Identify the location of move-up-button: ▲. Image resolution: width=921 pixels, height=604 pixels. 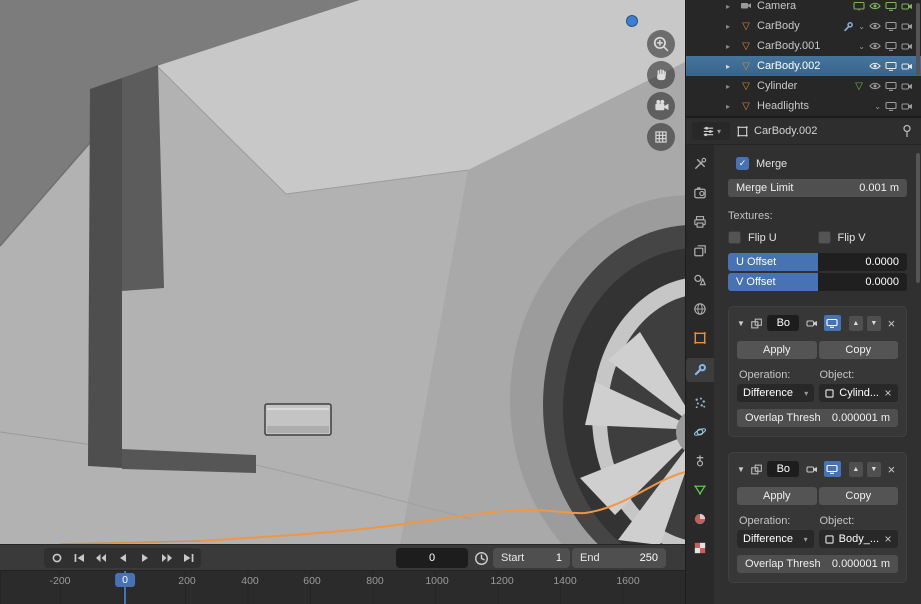
(855, 323).